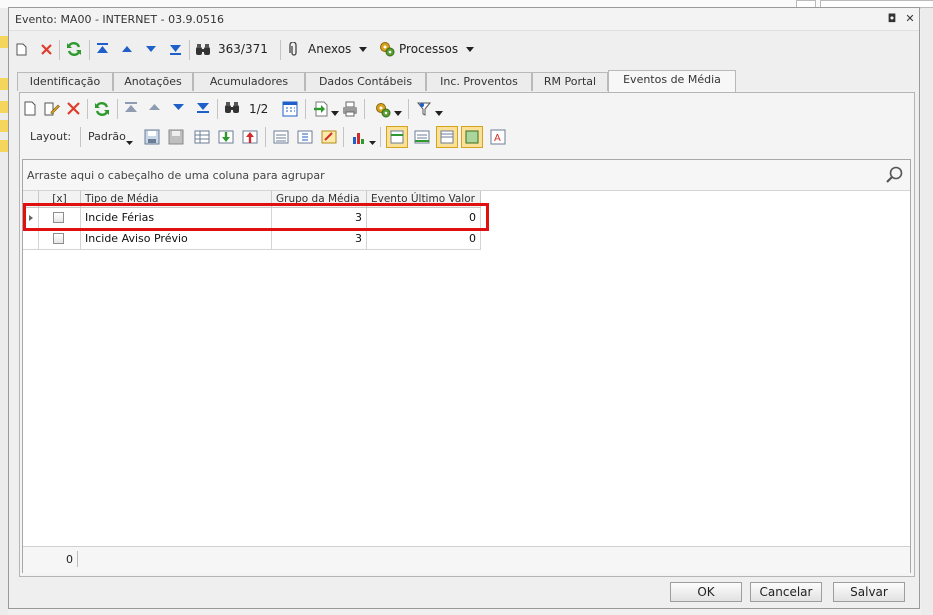 The image size is (933, 615). What do you see at coordinates (249, 81) in the screenshot?
I see `tab-acumuladores: Acumuladores` at bounding box center [249, 81].